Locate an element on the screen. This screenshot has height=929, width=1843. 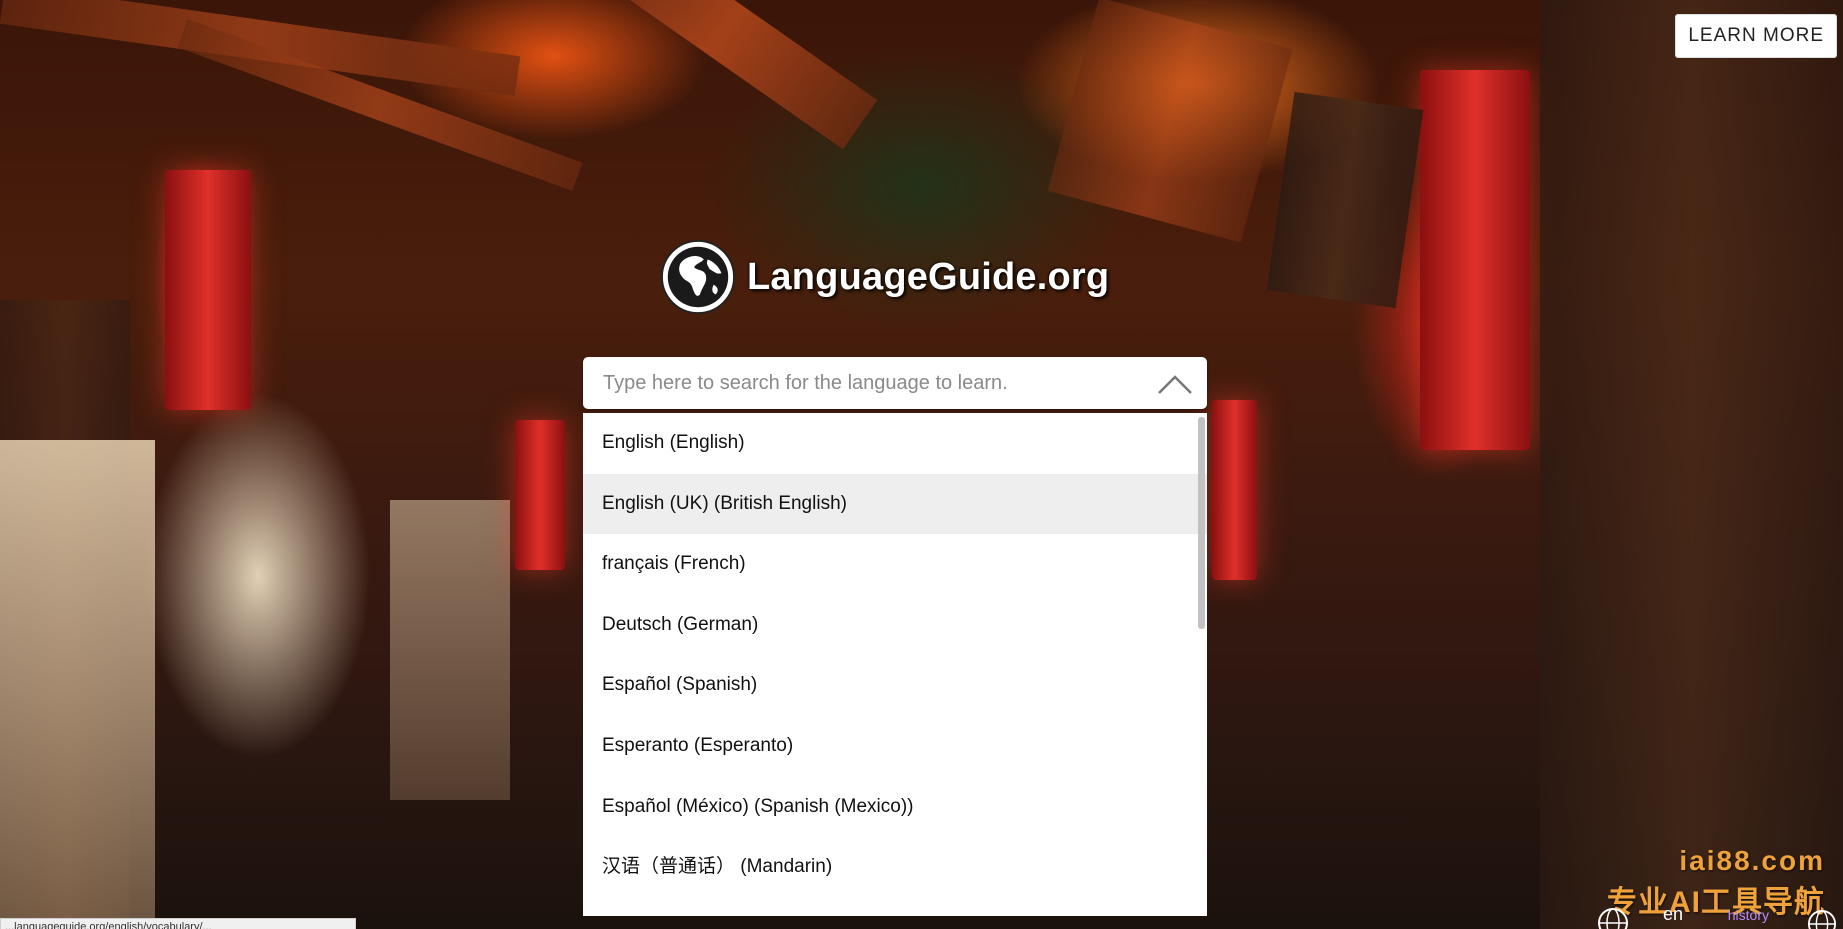
dropdown-scrollbar is located at coordinates (1201, 523).